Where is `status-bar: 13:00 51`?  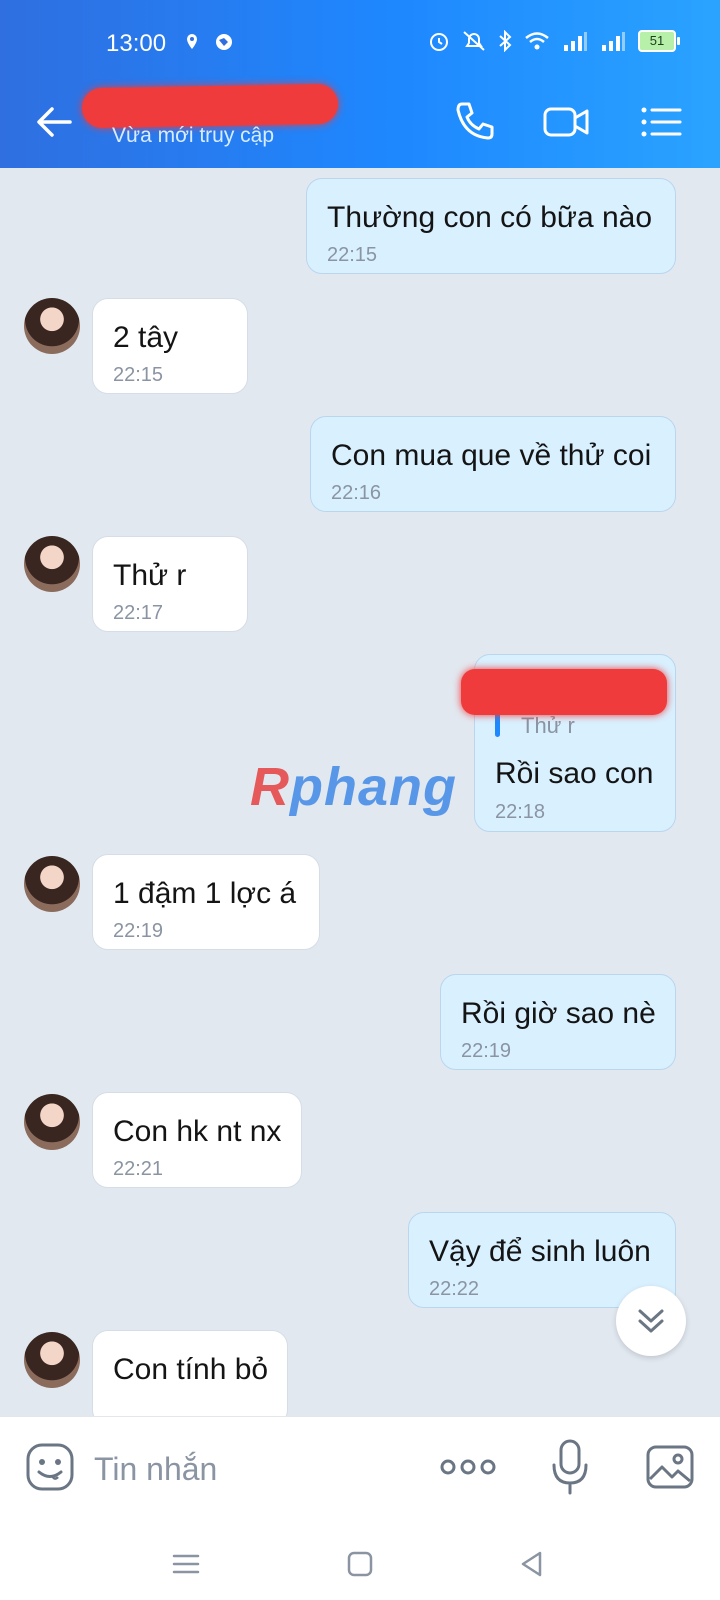 status-bar: 13:00 51 is located at coordinates (360, 36).